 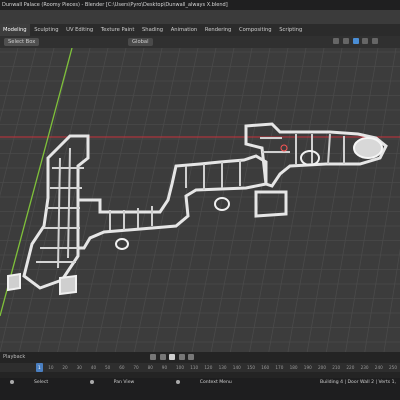 What do you see at coordinates (222, 367) in the screenshot?
I see `frame-tick-label: 130` at bounding box center [222, 367].